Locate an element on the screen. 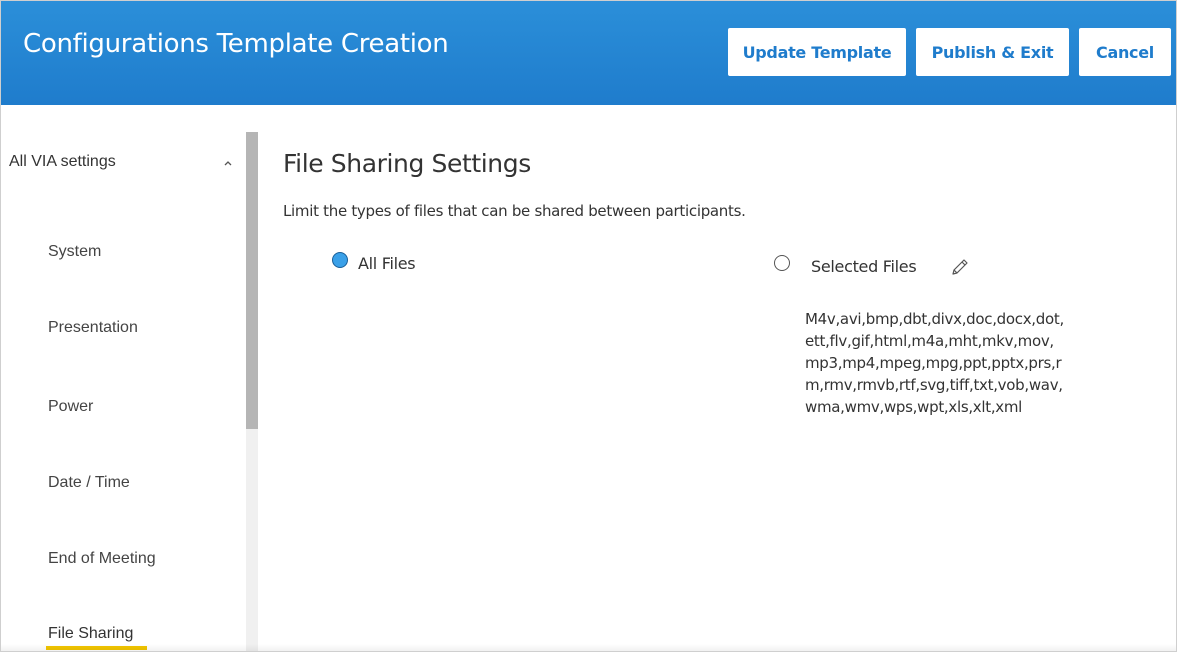 The height and width of the screenshot is (652, 1177). all-files-radio is located at coordinates (340, 260).